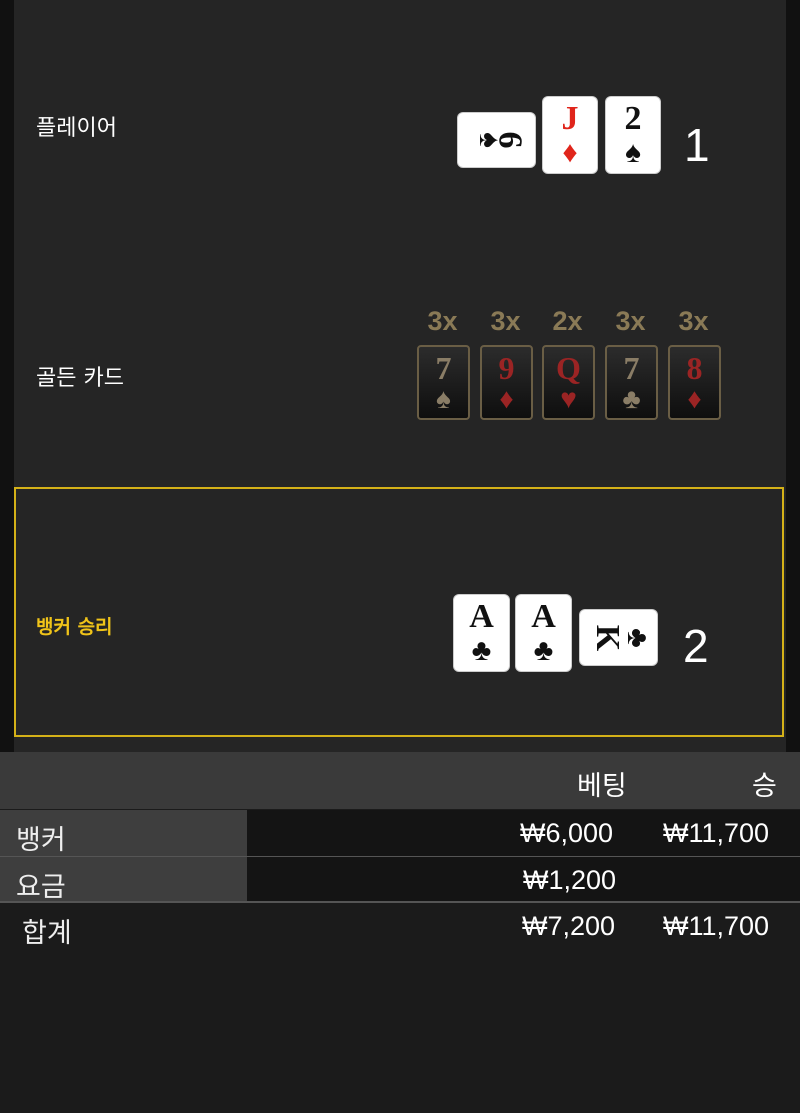 Image resolution: width=800 pixels, height=1113 pixels. Describe the element at coordinates (76, 128) in the screenshot. I see `player-label: 플레이어` at that location.